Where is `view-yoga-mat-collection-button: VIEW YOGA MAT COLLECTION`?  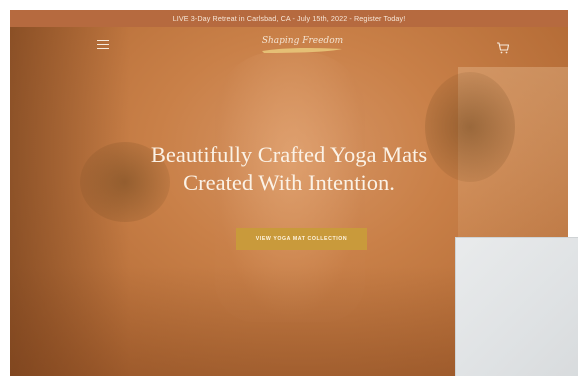
view-yoga-mat-collection-button: VIEW YOGA MAT COLLECTION is located at coordinates (301, 239).